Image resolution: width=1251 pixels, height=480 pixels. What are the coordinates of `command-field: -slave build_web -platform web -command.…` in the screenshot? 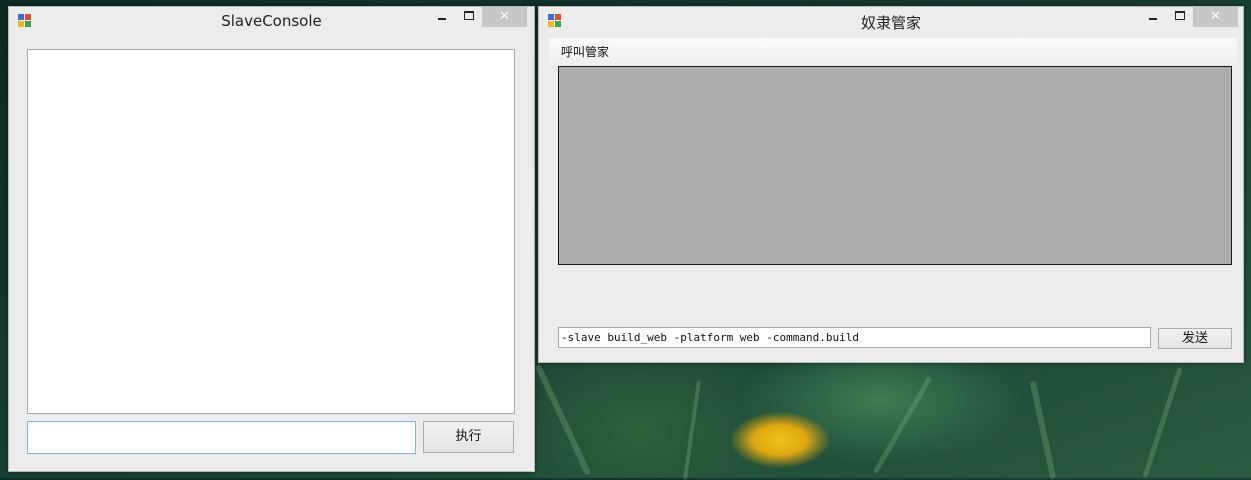 It's located at (854, 337).